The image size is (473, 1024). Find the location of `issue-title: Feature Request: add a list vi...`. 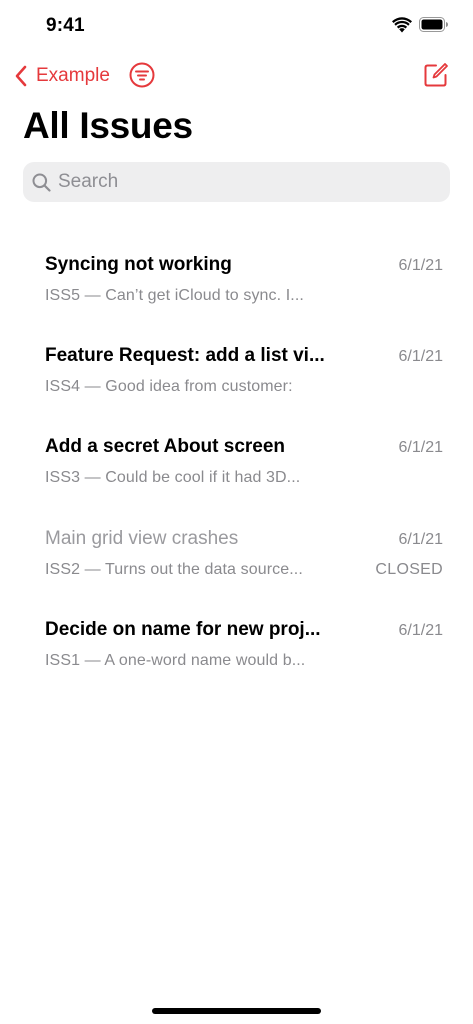

issue-title: Feature Request: add a list vi... is located at coordinates (185, 355).